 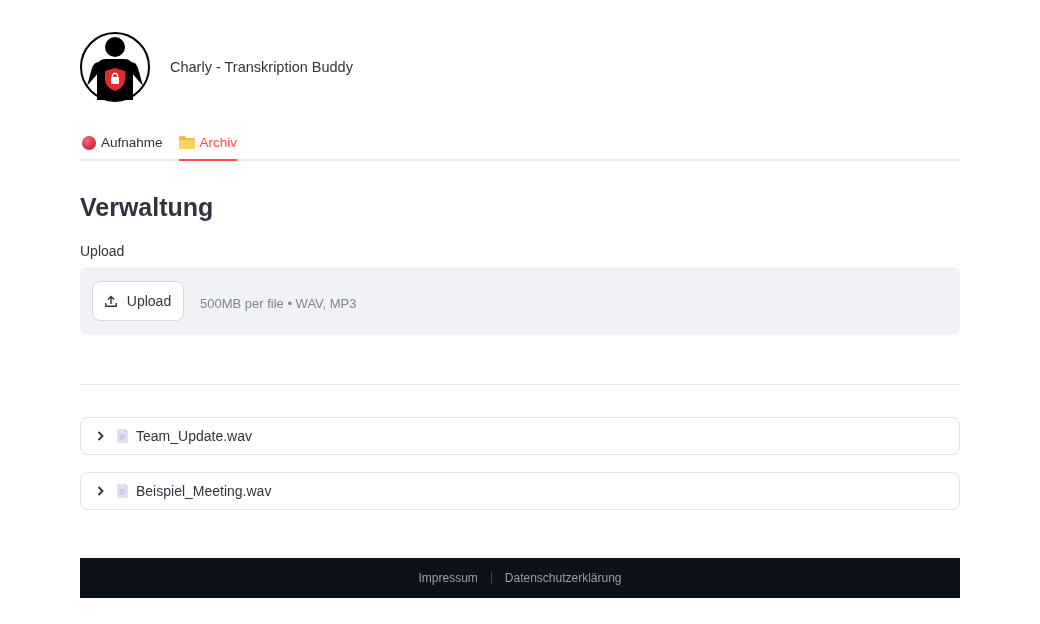 What do you see at coordinates (115, 67) in the screenshot?
I see `avatar-icon` at bounding box center [115, 67].